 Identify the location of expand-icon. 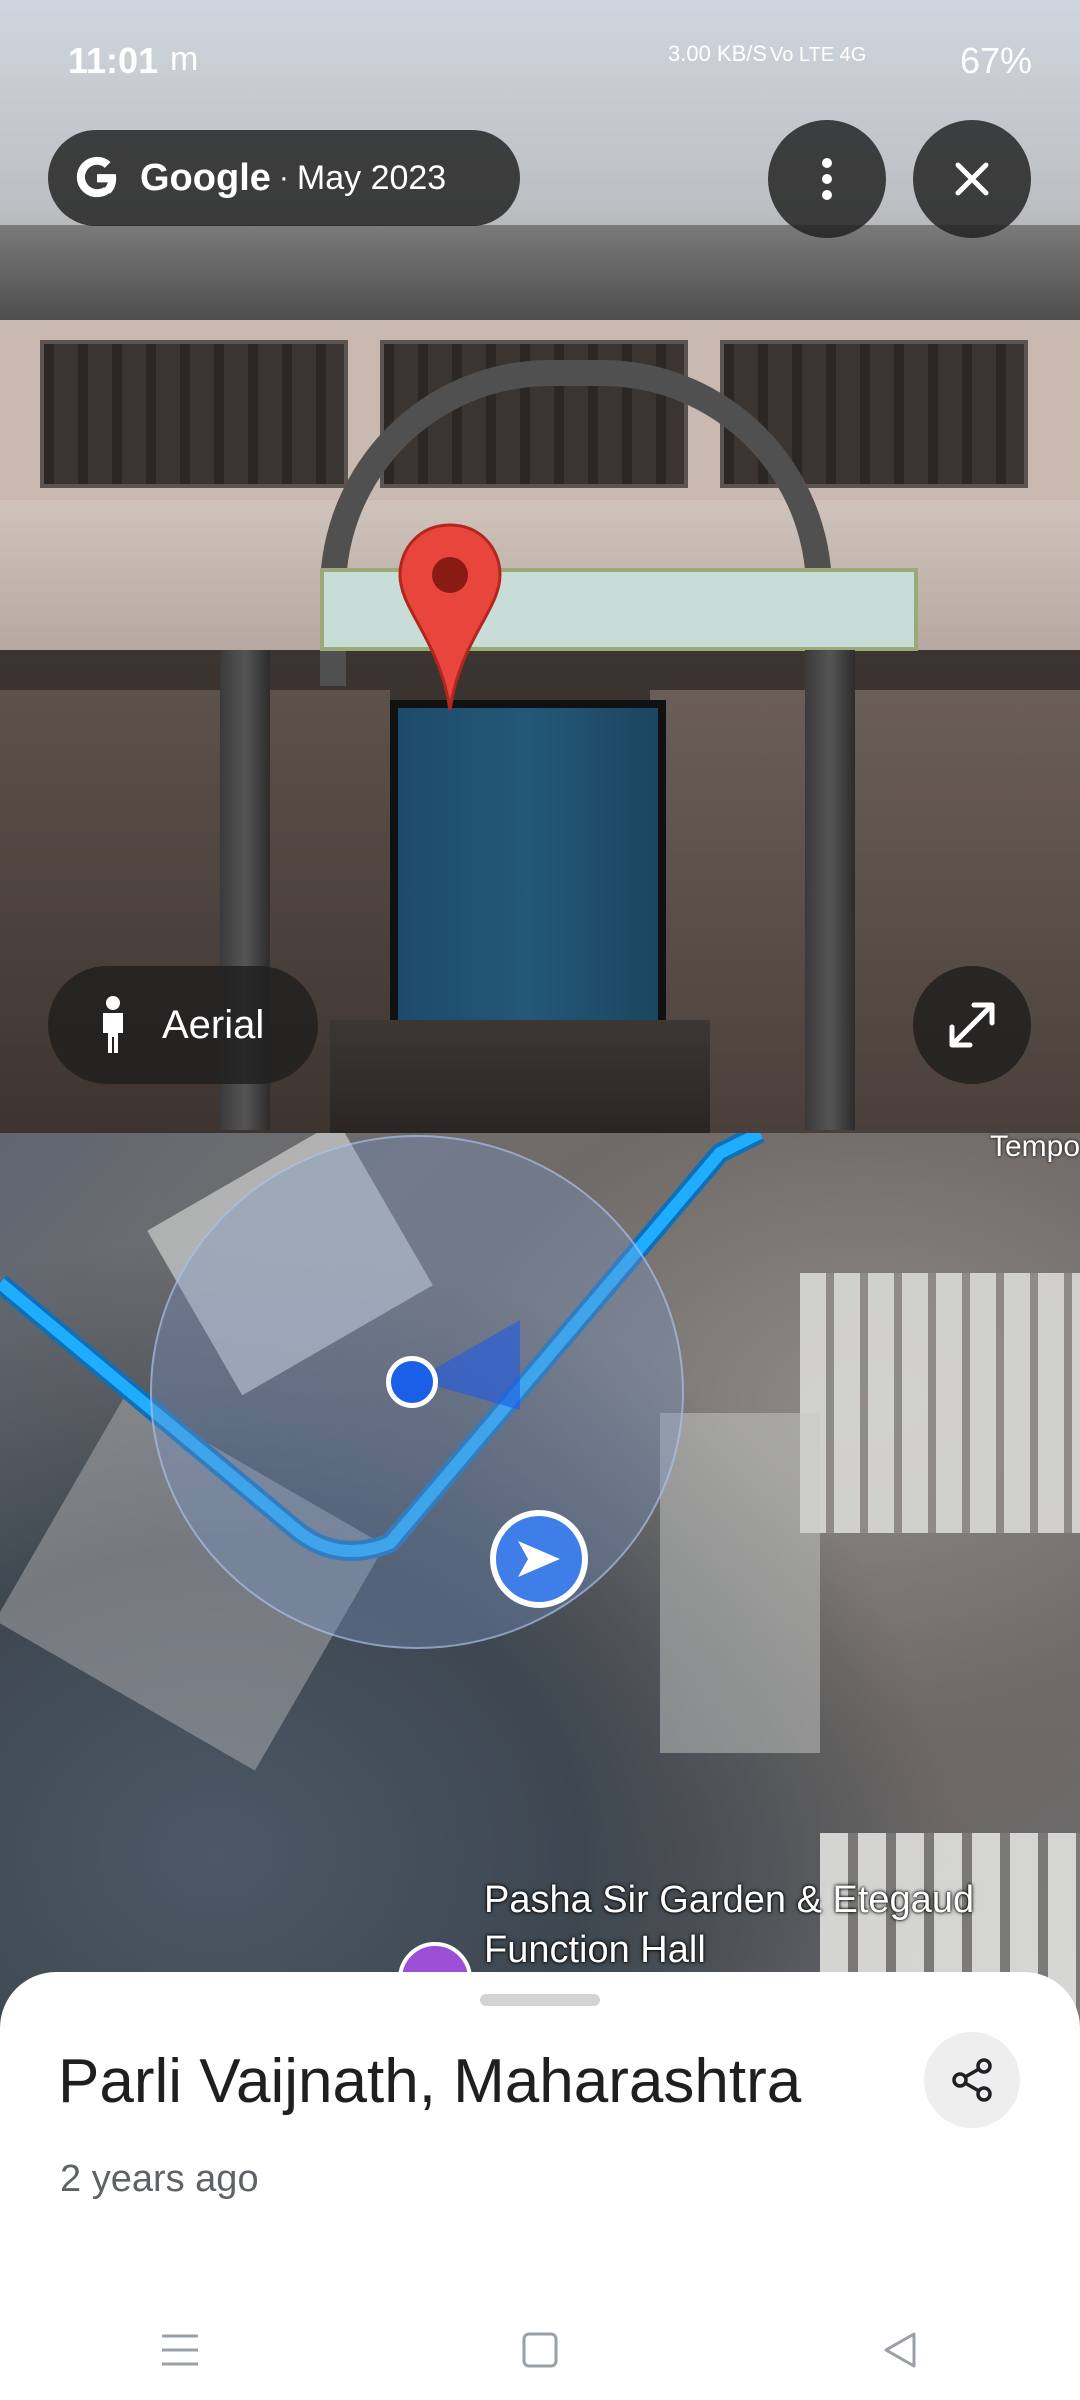
(972, 1025).